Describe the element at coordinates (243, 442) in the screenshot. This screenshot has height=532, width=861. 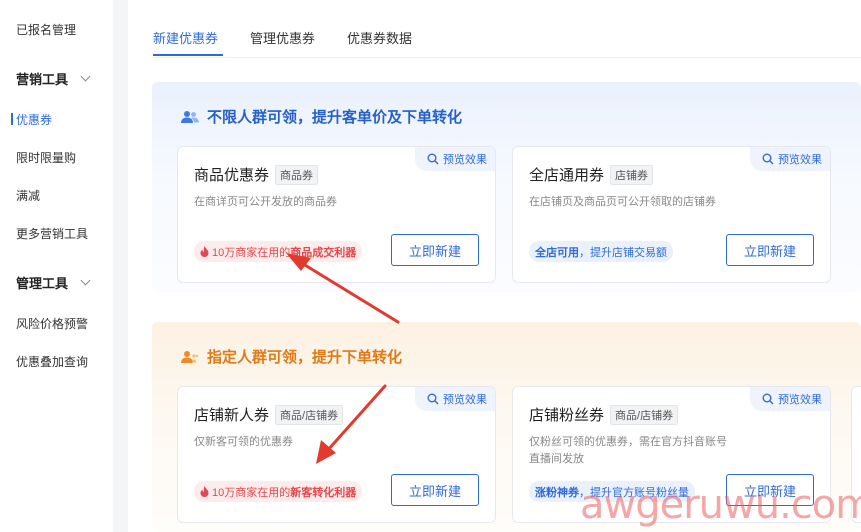
I see `card-description: 仅新客可领的优惠券` at that location.